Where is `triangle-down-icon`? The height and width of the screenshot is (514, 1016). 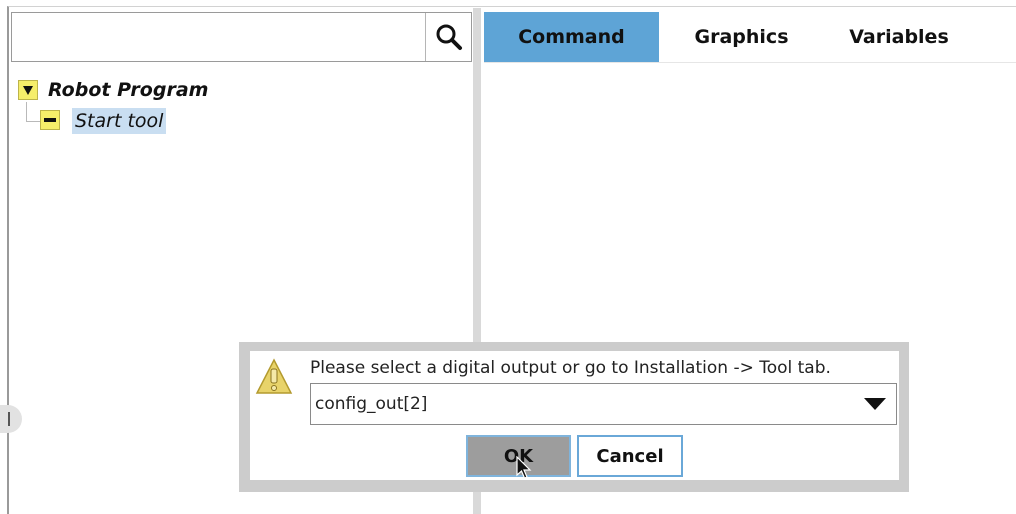 triangle-down-icon is located at coordinates (28, 90).